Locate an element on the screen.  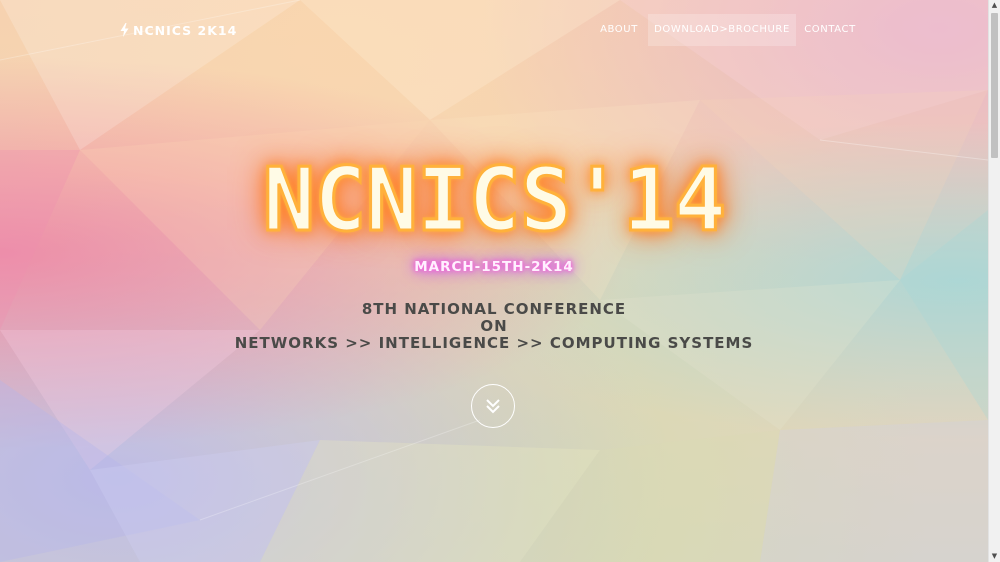
nav-download-brochure-link: DOWNLOAD>BROCHURE is located at coordinates (722, 30).